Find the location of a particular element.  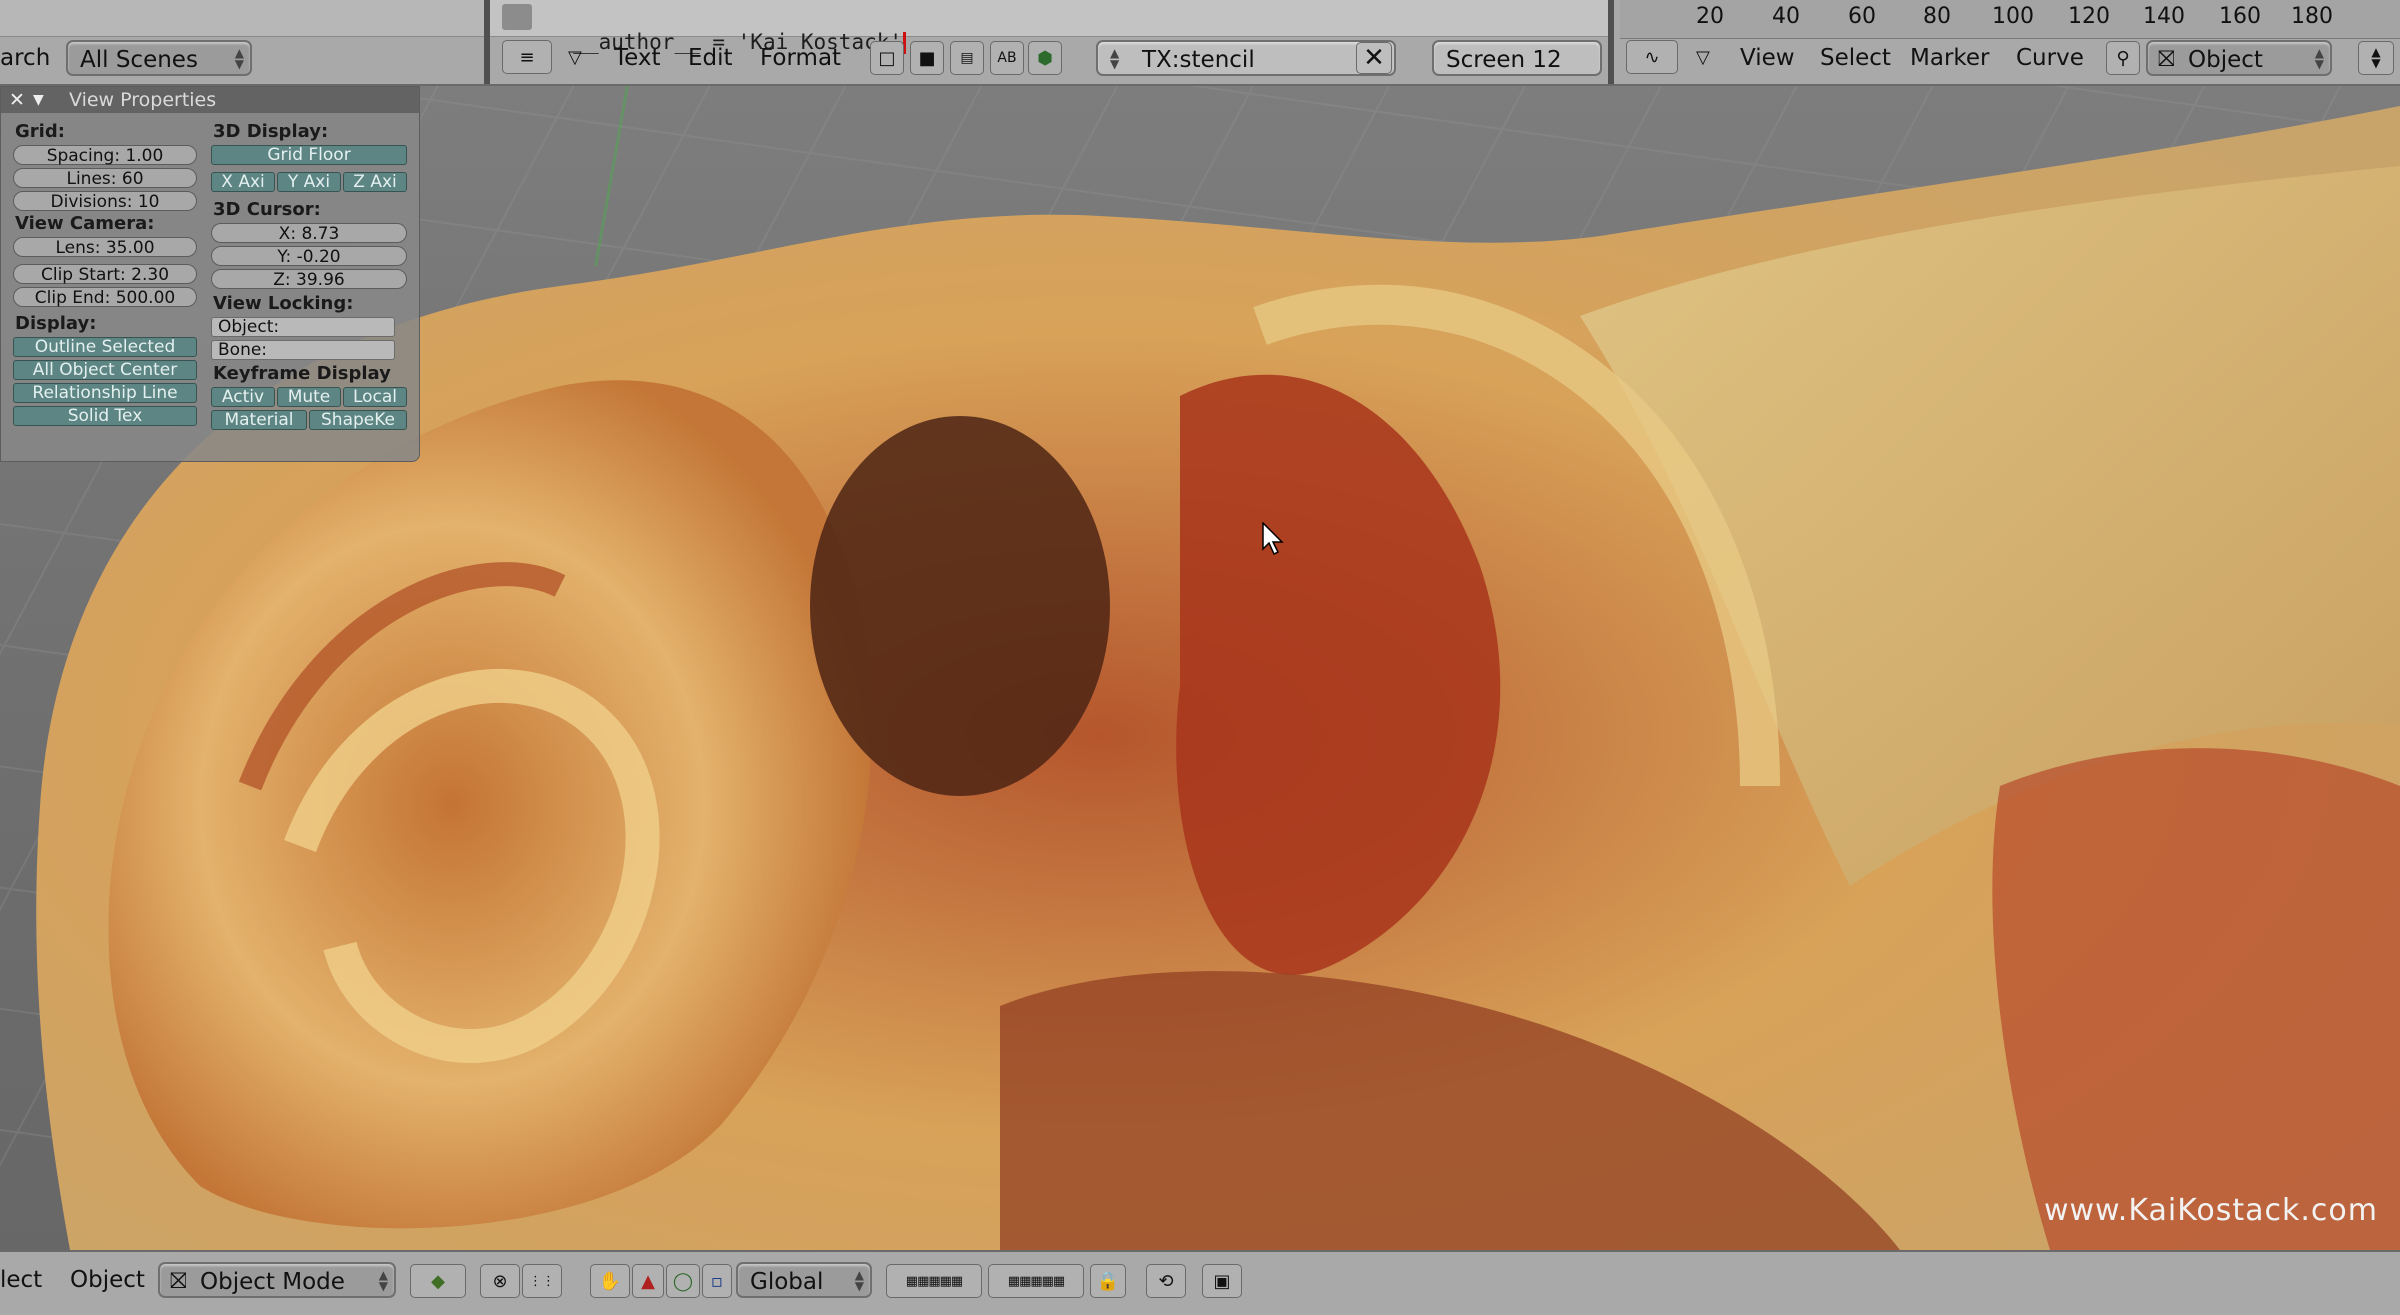

curve-icon: ∿ is located at coordinates (1652, 57).